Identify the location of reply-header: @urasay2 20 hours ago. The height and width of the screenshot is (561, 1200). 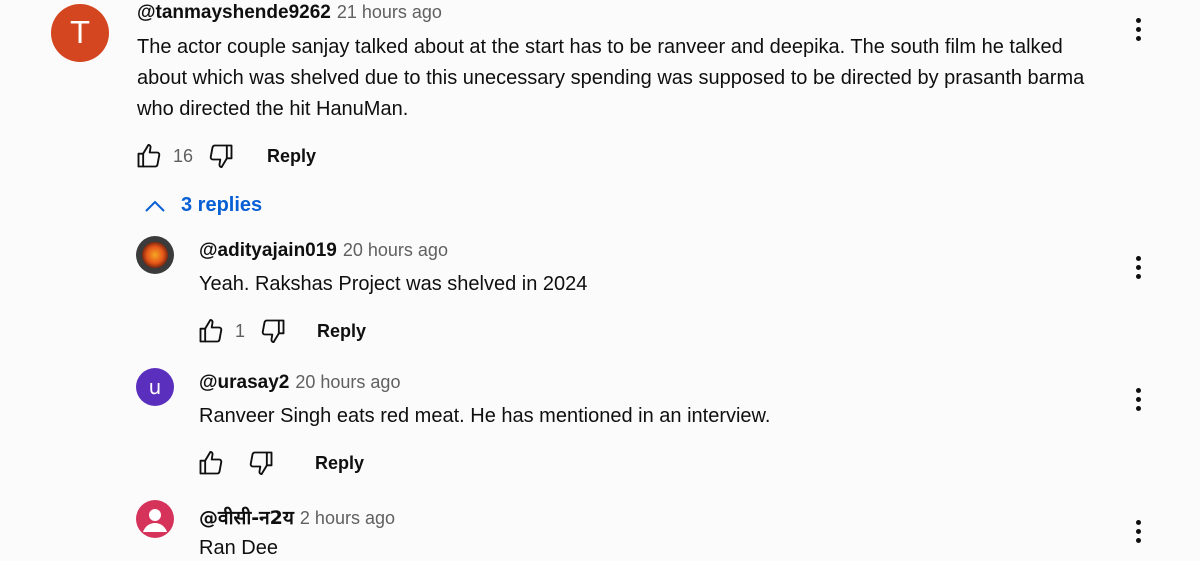
(299, 383).